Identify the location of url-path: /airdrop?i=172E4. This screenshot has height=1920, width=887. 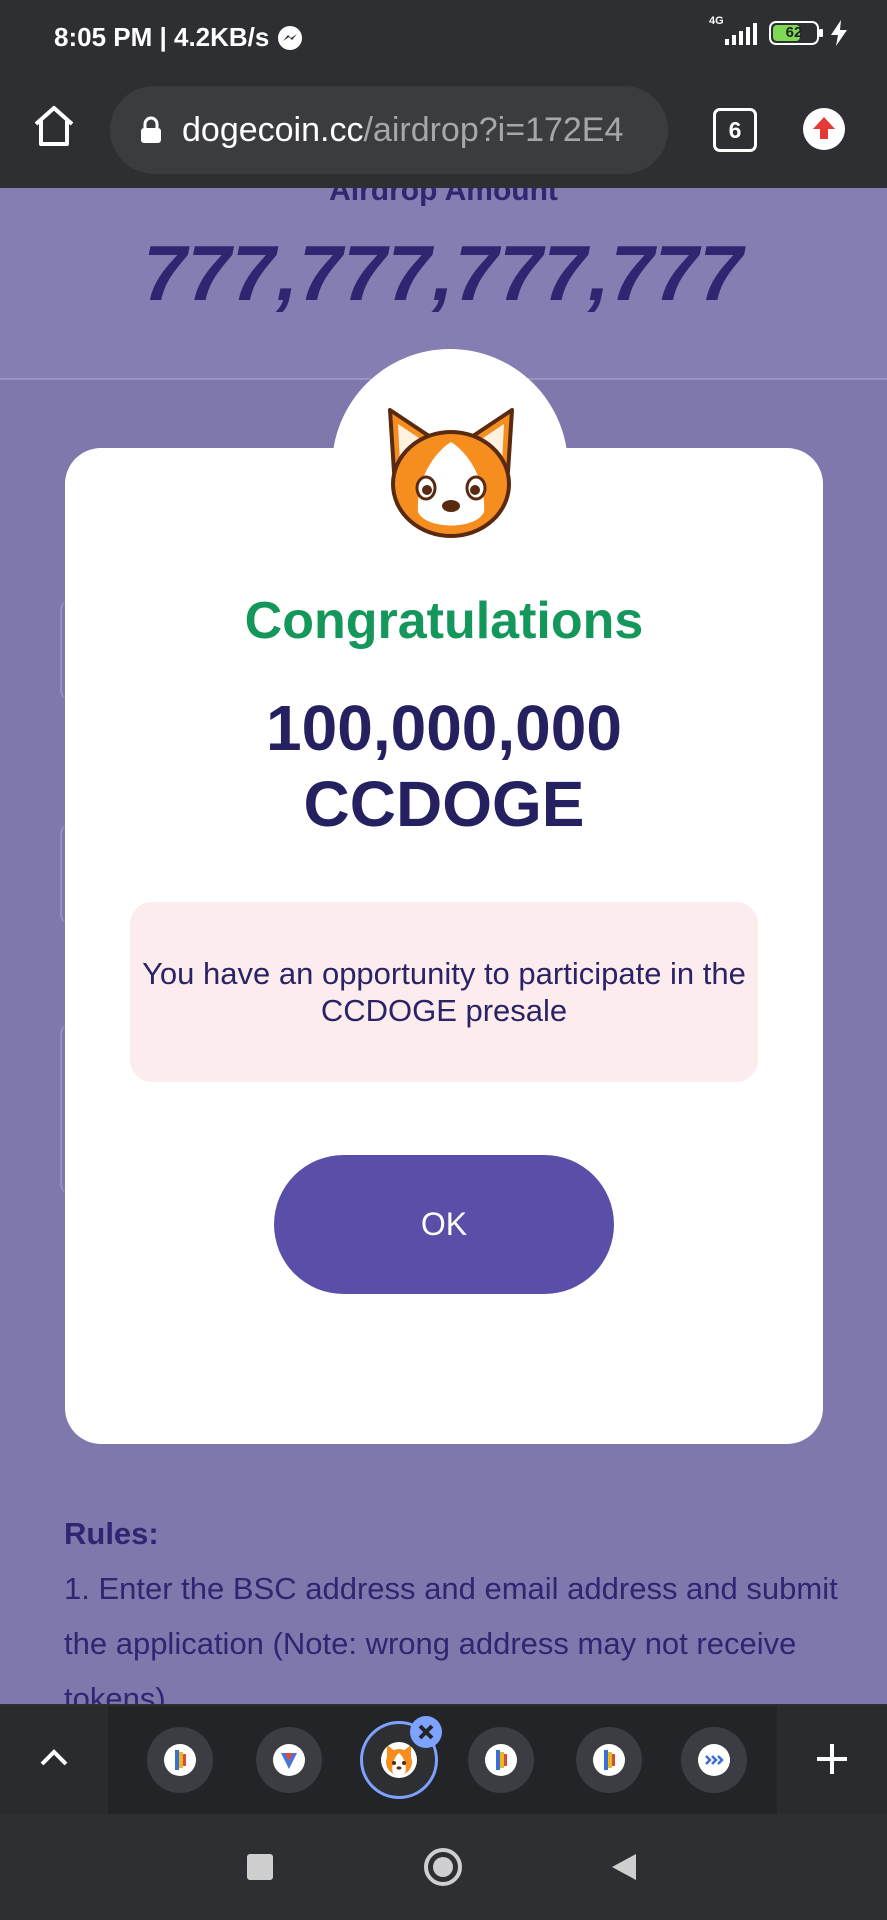
(493, 129).